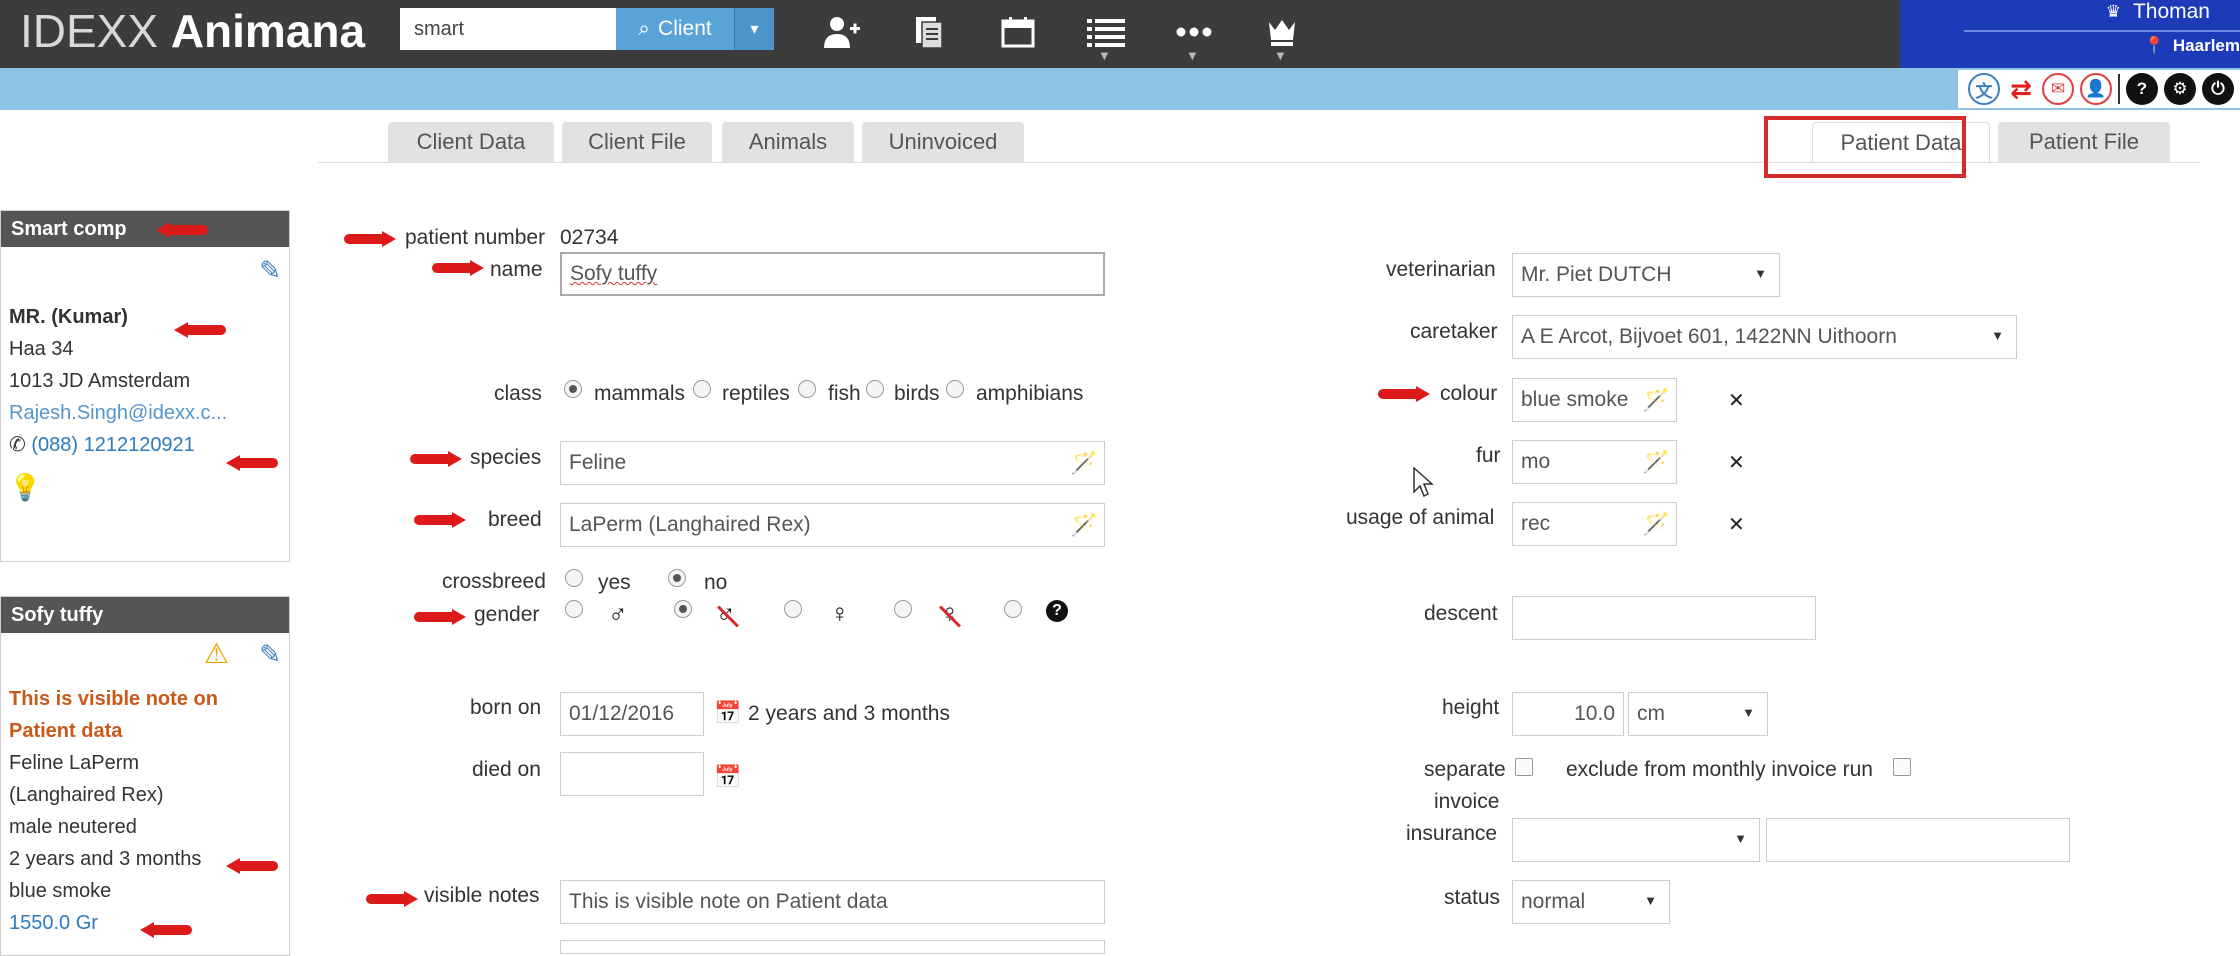  I want to click on separate-invoice-label-2: invoice, so click(1467, 801).